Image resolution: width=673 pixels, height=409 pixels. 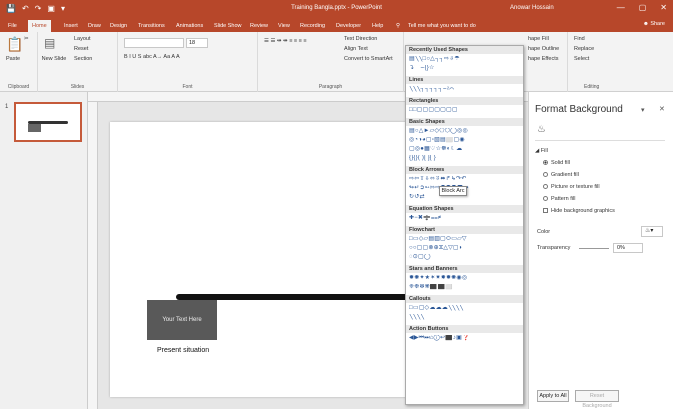 What do you see at coordinates (356, 49) in the screenshot?
I see `align-text-button: Align Text` at bounding box center [356, 49].